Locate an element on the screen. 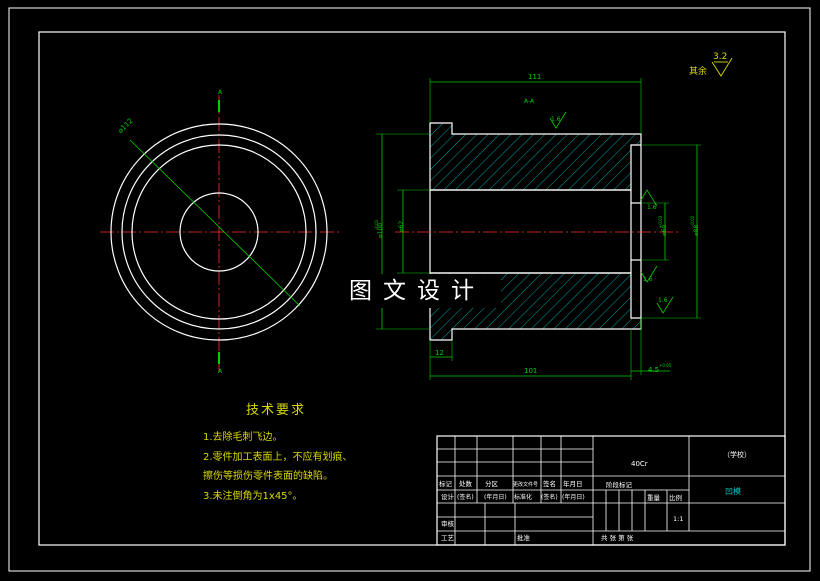 The image size is (820, 581). tb-zone: 分区 is located at coordinates (492, 483).